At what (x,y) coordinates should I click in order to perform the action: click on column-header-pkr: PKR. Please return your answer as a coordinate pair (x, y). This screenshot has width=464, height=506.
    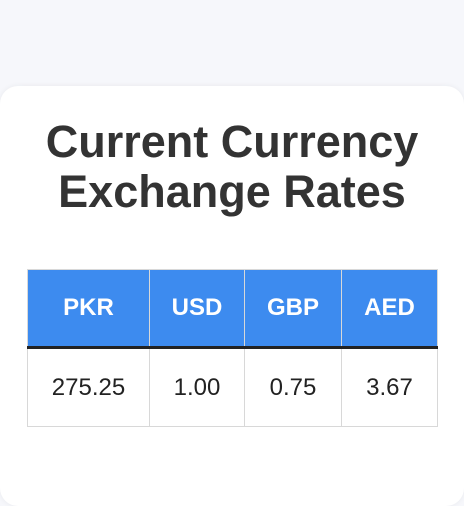
    Looking at the image, I should click on (88, 309).